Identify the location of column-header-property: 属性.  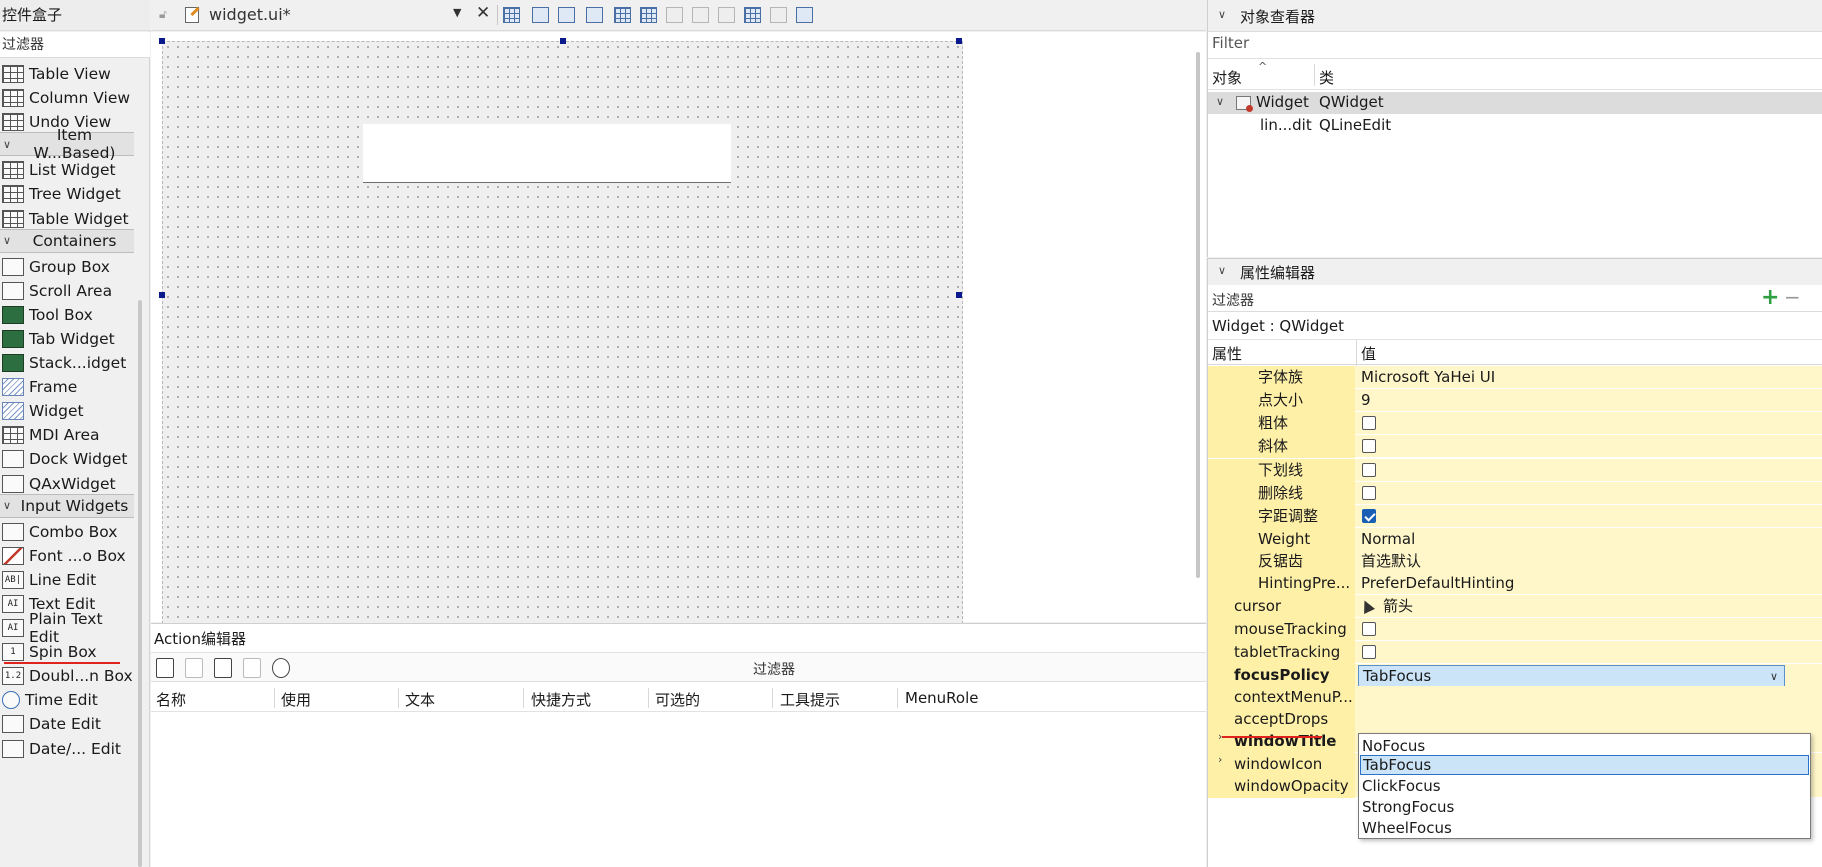
(1227, 353).